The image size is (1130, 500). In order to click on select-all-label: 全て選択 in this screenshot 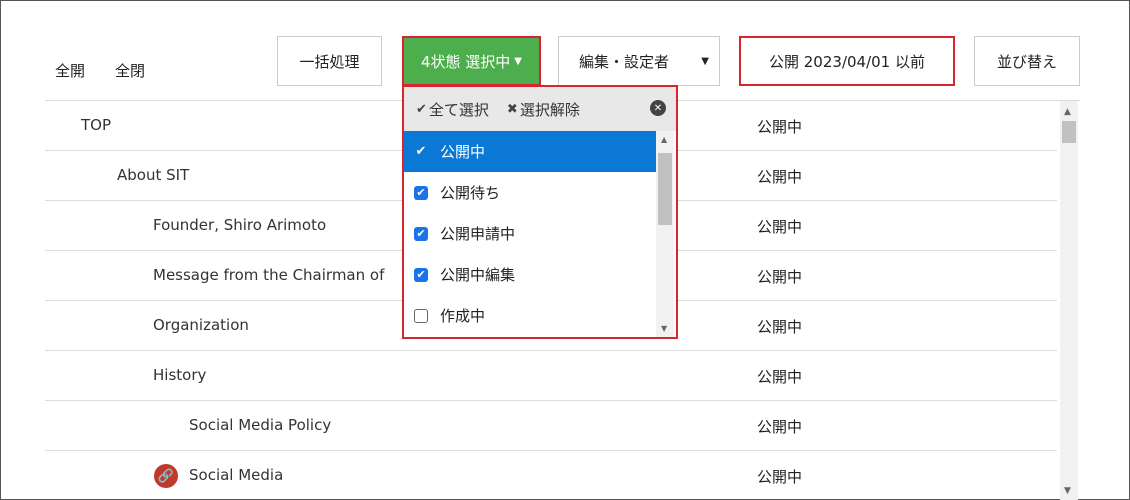, I will do `click(458, 109)`.